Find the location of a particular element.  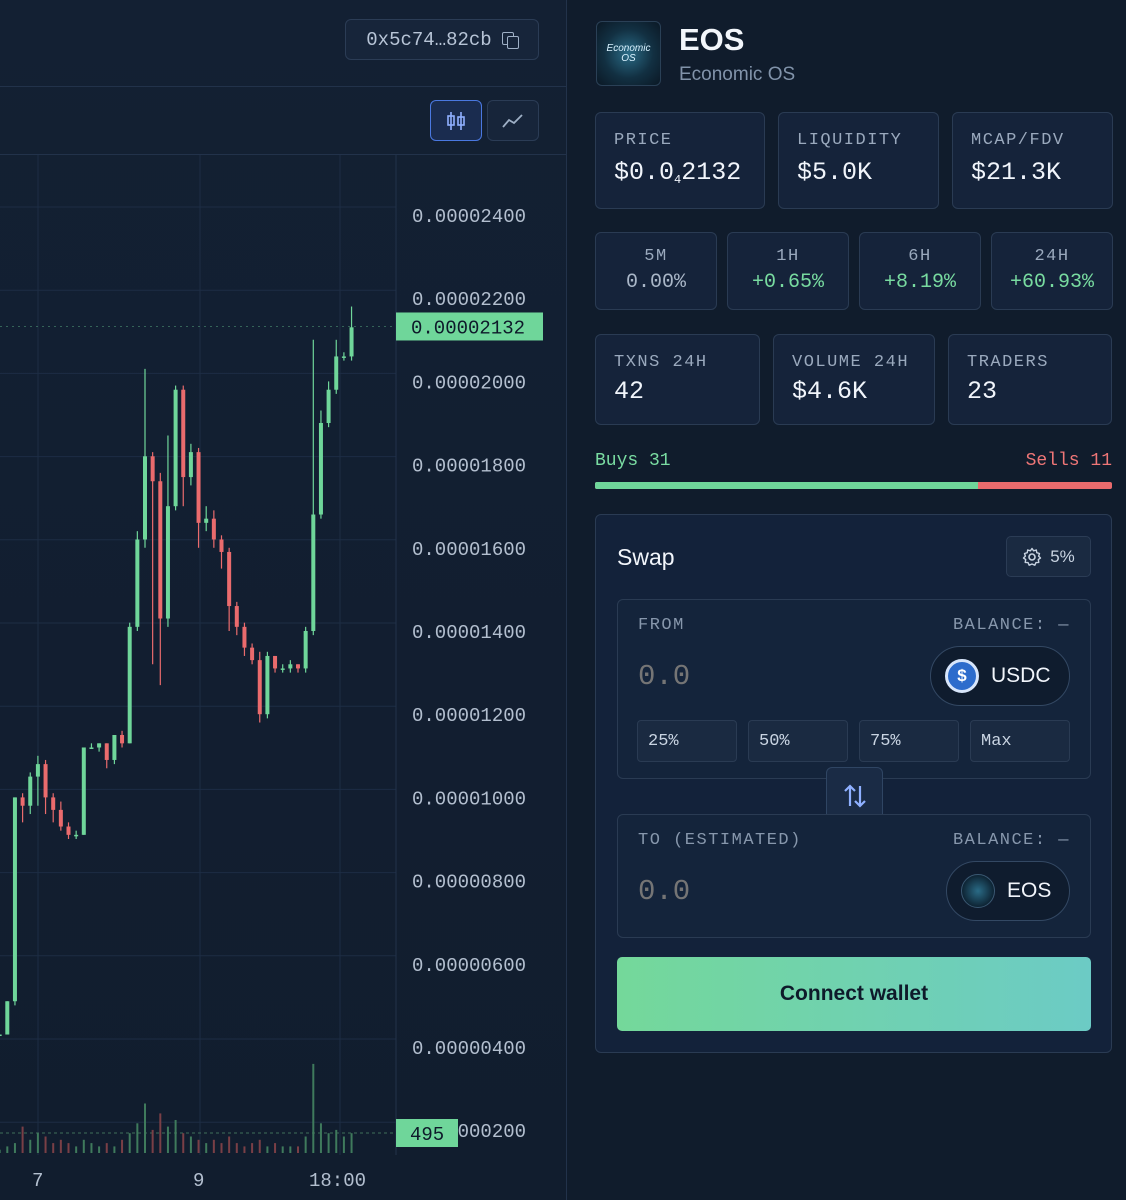

from-token-selector: $ USDC is located at coordinates (1000, 676).